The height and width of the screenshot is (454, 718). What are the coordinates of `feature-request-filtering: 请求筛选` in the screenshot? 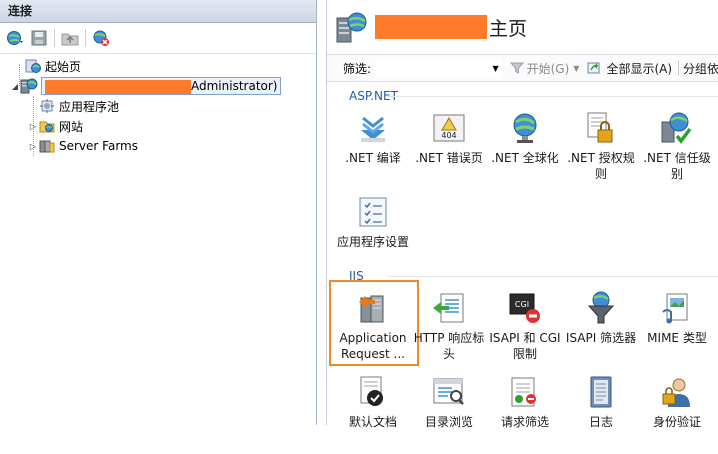 It's located at (525, 412).